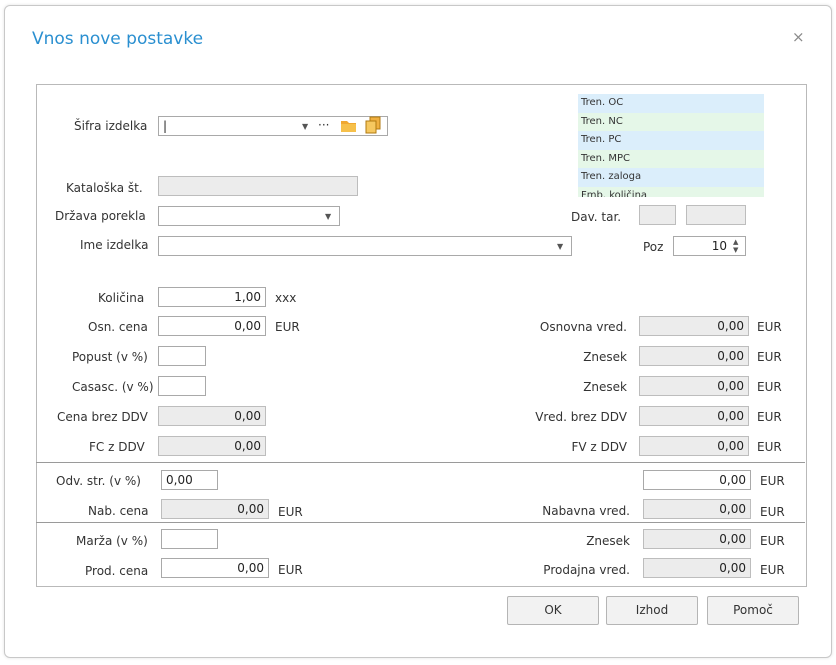 This screenshot has height=665, width=836. Describe the element at coordinates (586, 570) in the screenshot. I see `prodvred-label: Prodajna vred.` at that location.